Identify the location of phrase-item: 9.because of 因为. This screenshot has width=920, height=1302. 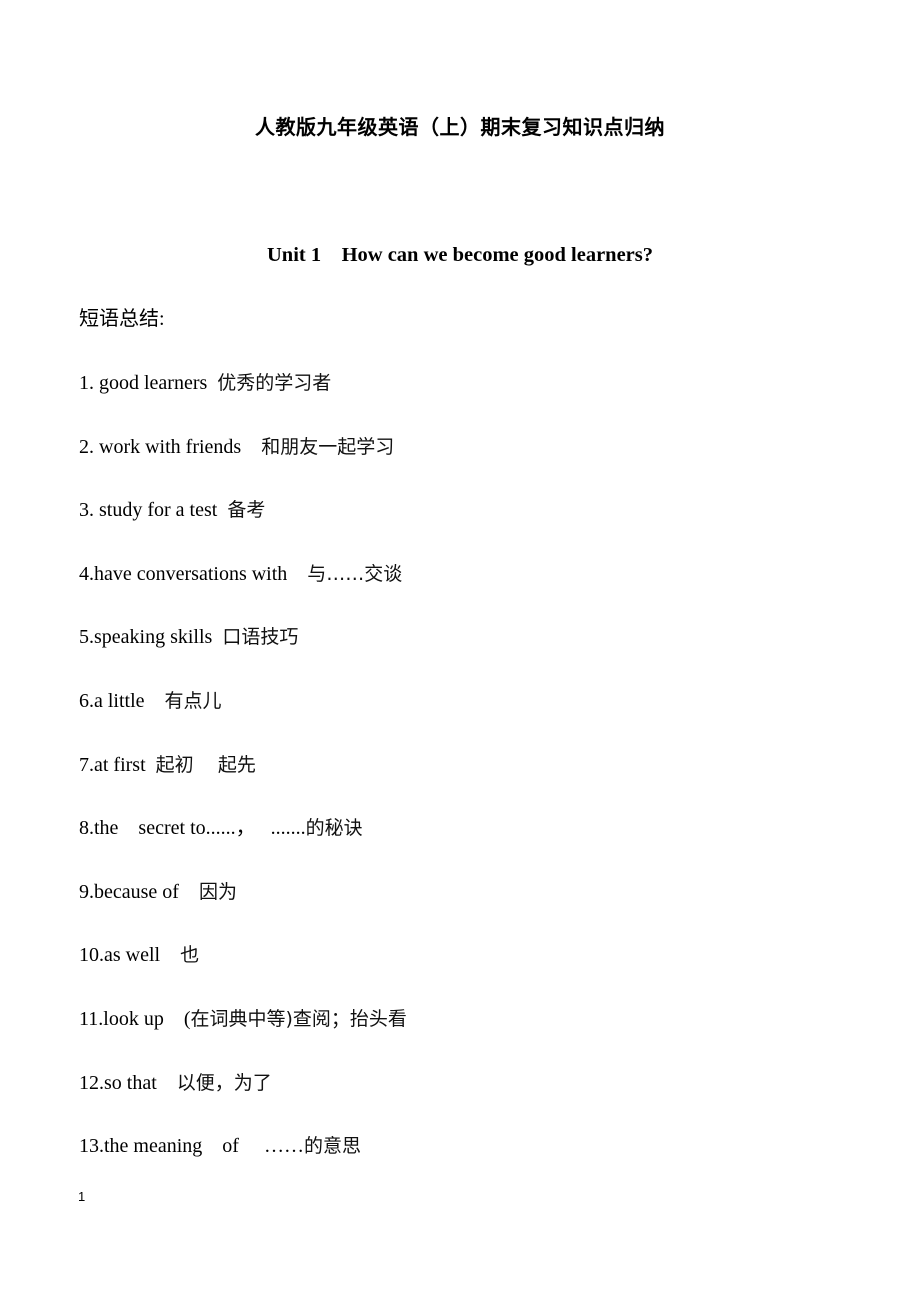
(243, 910).